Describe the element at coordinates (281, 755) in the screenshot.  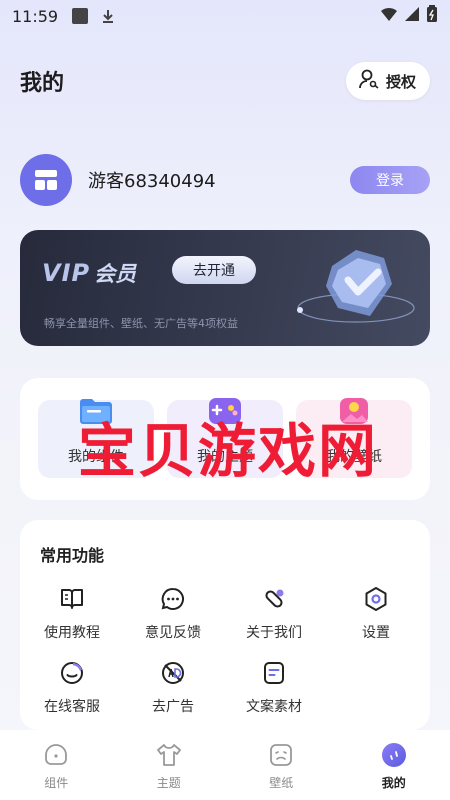
I see `wallpaper-icon` at that location.